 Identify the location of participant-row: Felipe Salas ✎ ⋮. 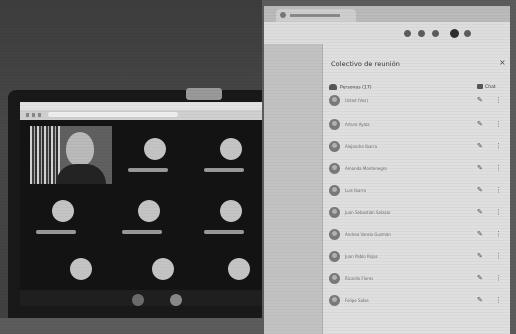
(418, 302).